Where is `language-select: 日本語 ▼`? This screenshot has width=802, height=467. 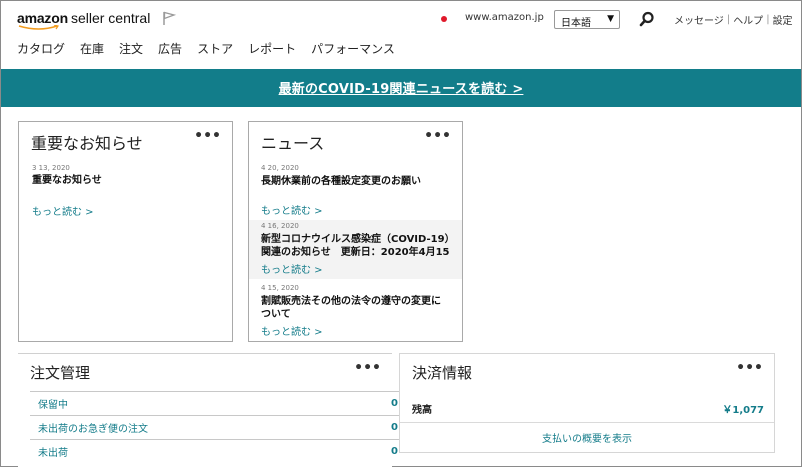
language-select: 日本語 ▼ is located at coordinates (587, 19).